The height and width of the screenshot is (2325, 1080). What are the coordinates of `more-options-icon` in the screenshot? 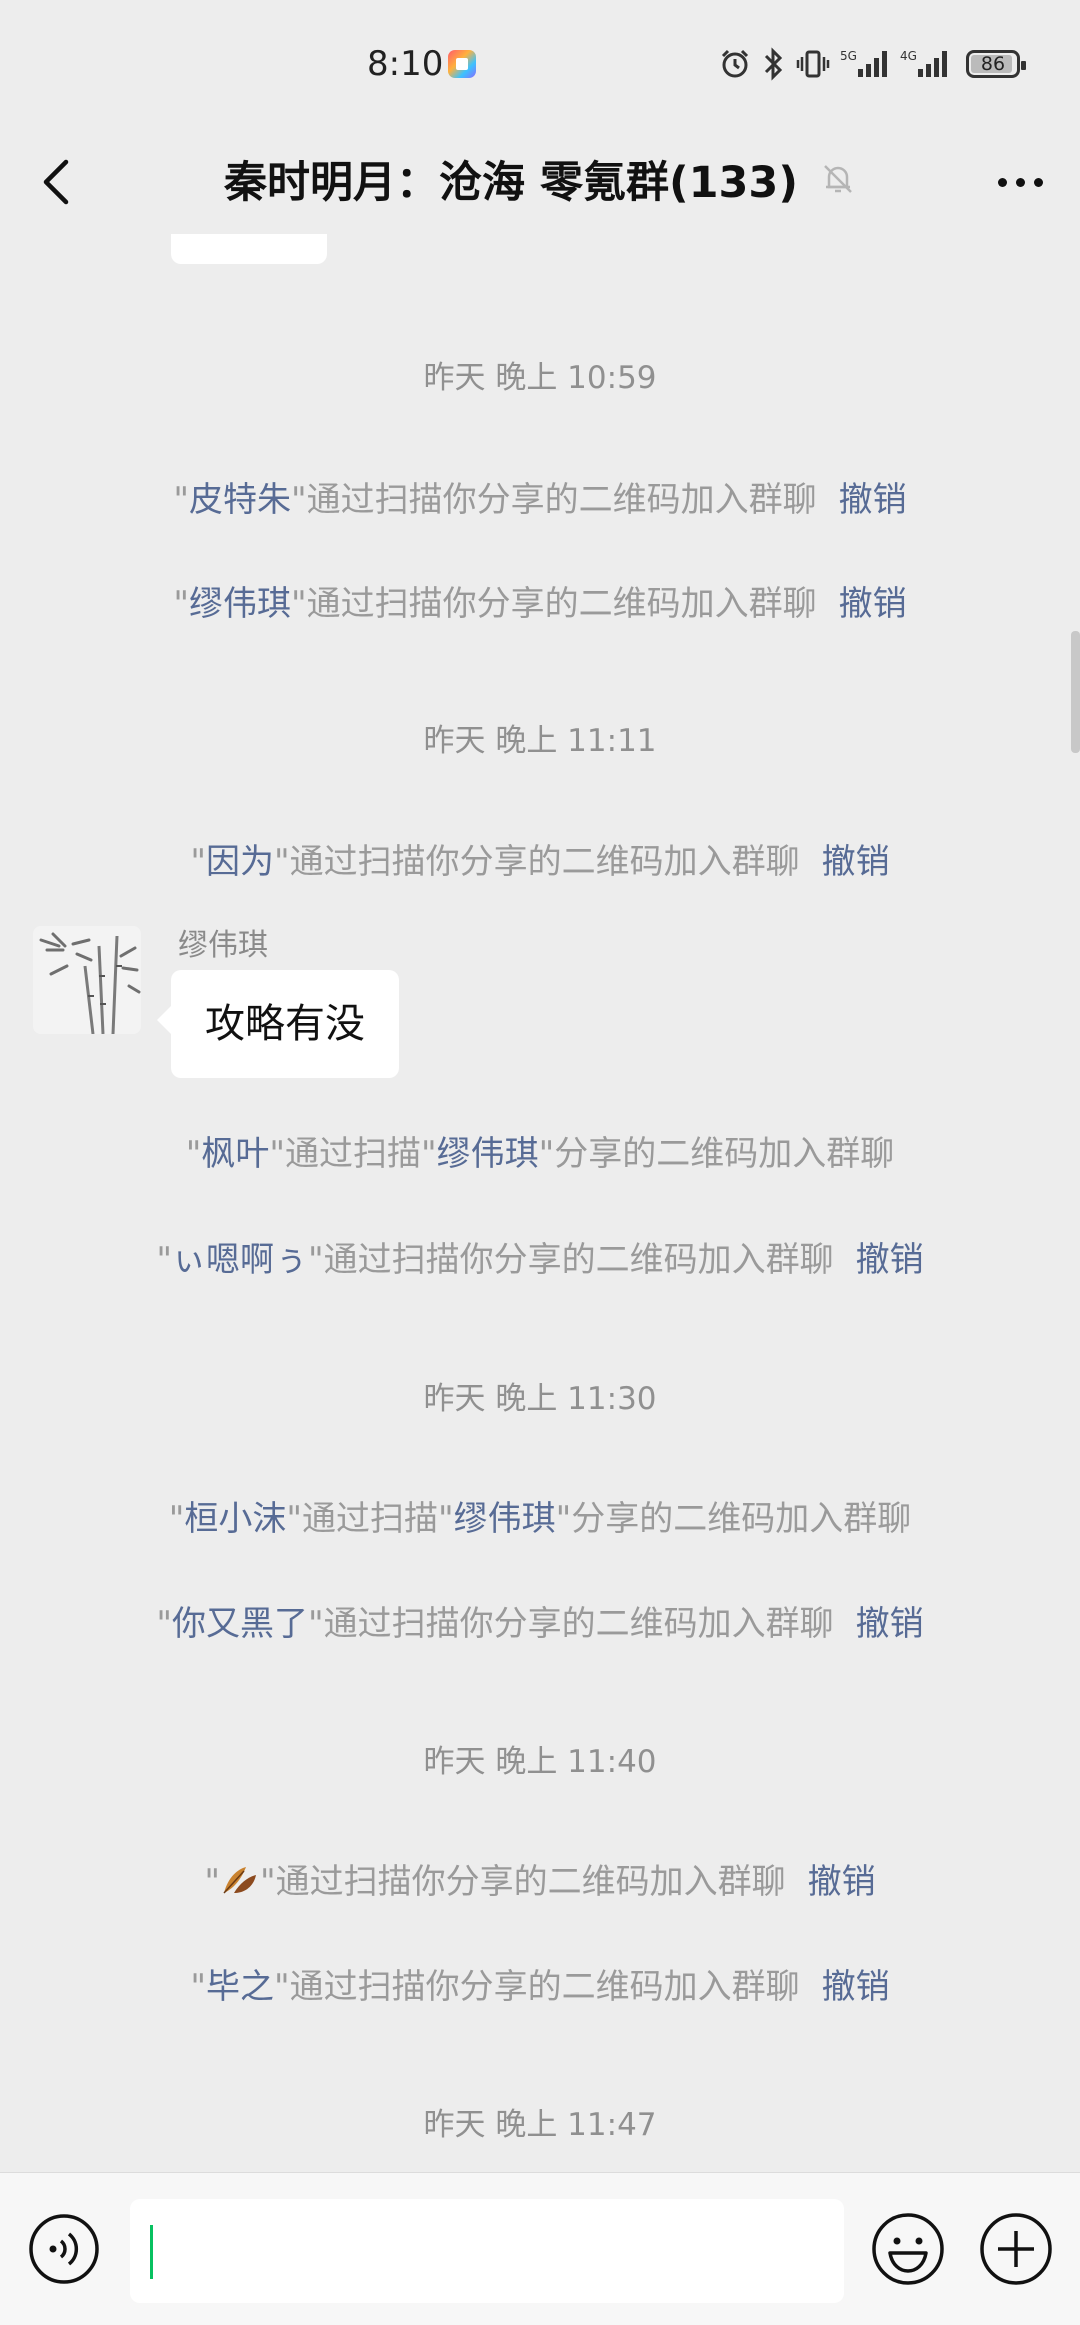 It's located at (1020, 182).